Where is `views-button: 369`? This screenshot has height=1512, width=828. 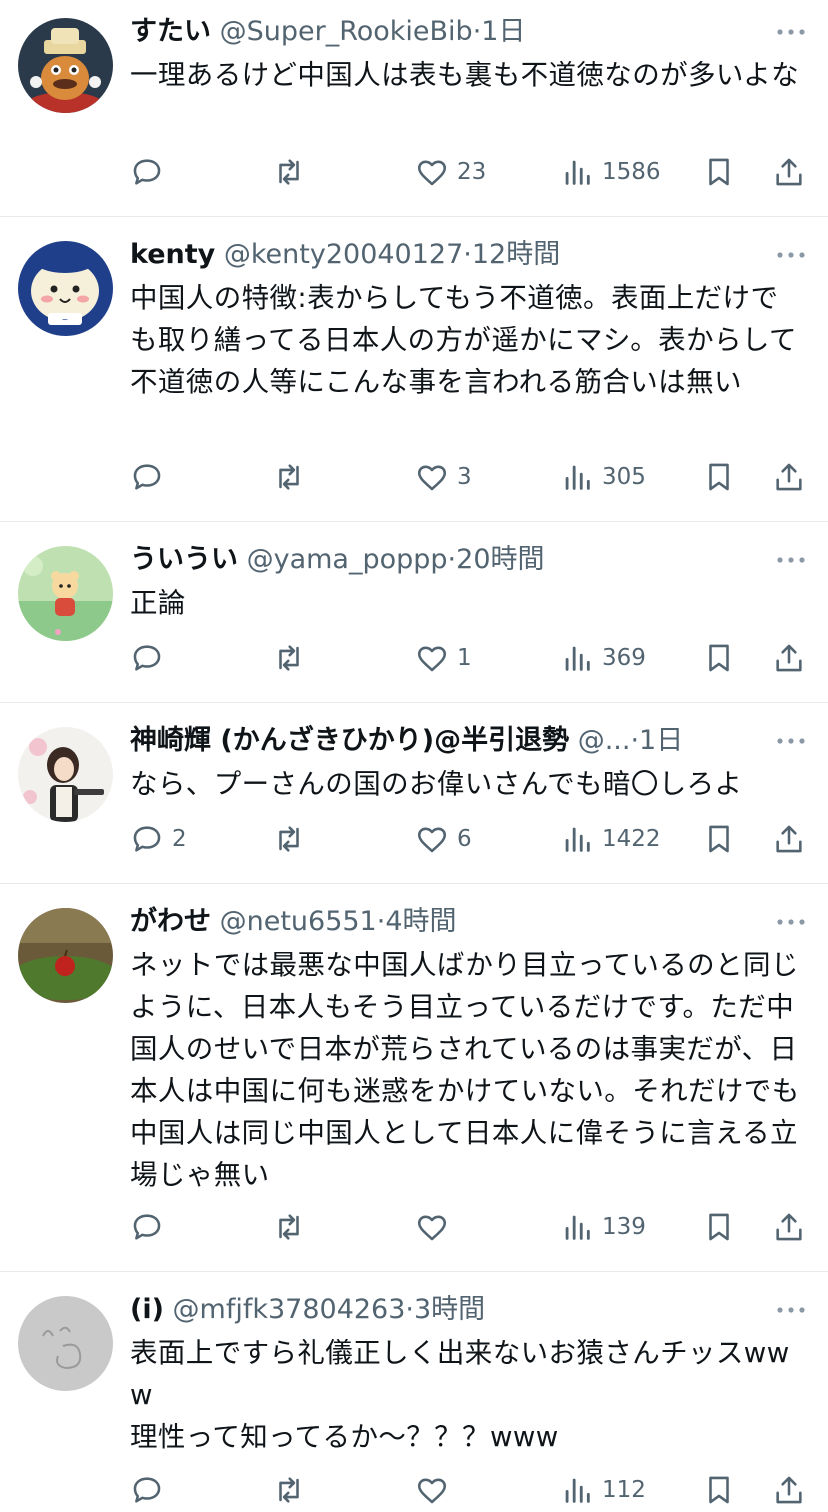
views-button: 369 is located at coordinates (603, 658).